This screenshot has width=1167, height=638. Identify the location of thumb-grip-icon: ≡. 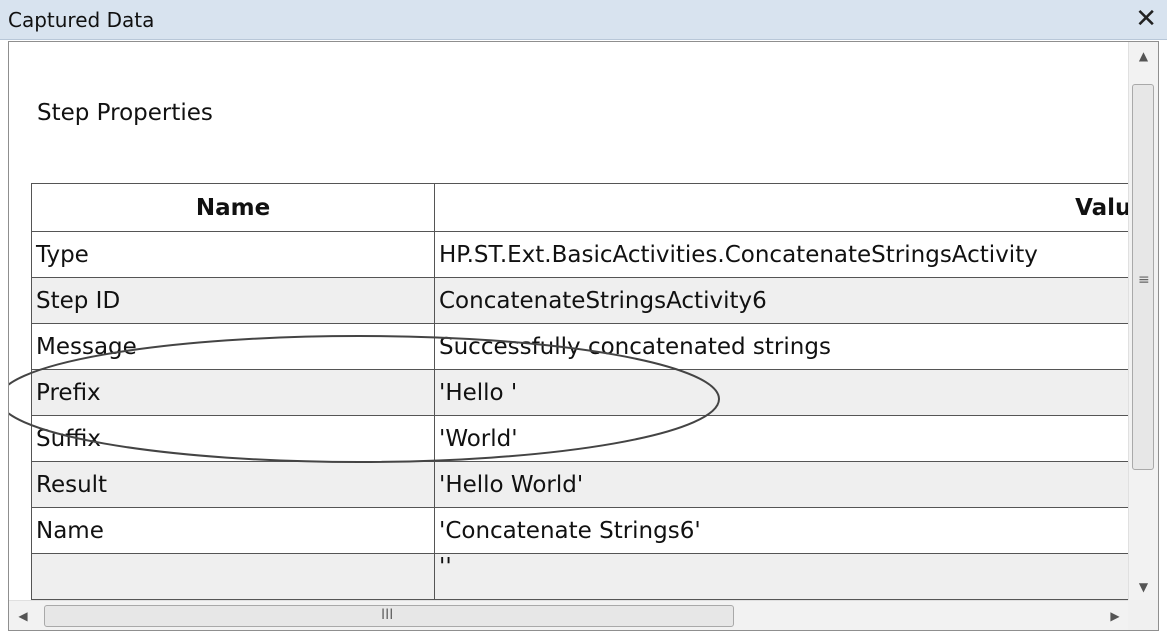
(1144, 280).